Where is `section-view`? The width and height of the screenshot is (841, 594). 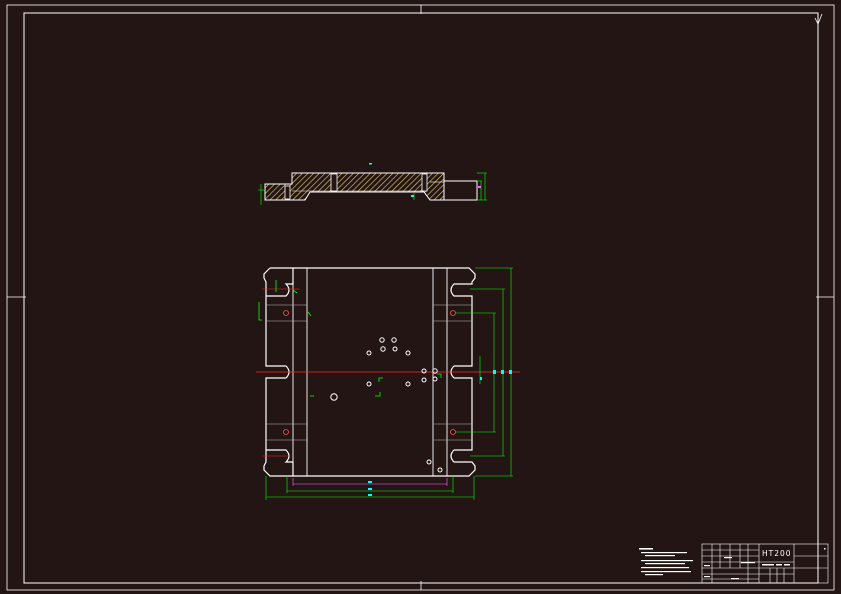 section-view is located at coordinates (372, 184).